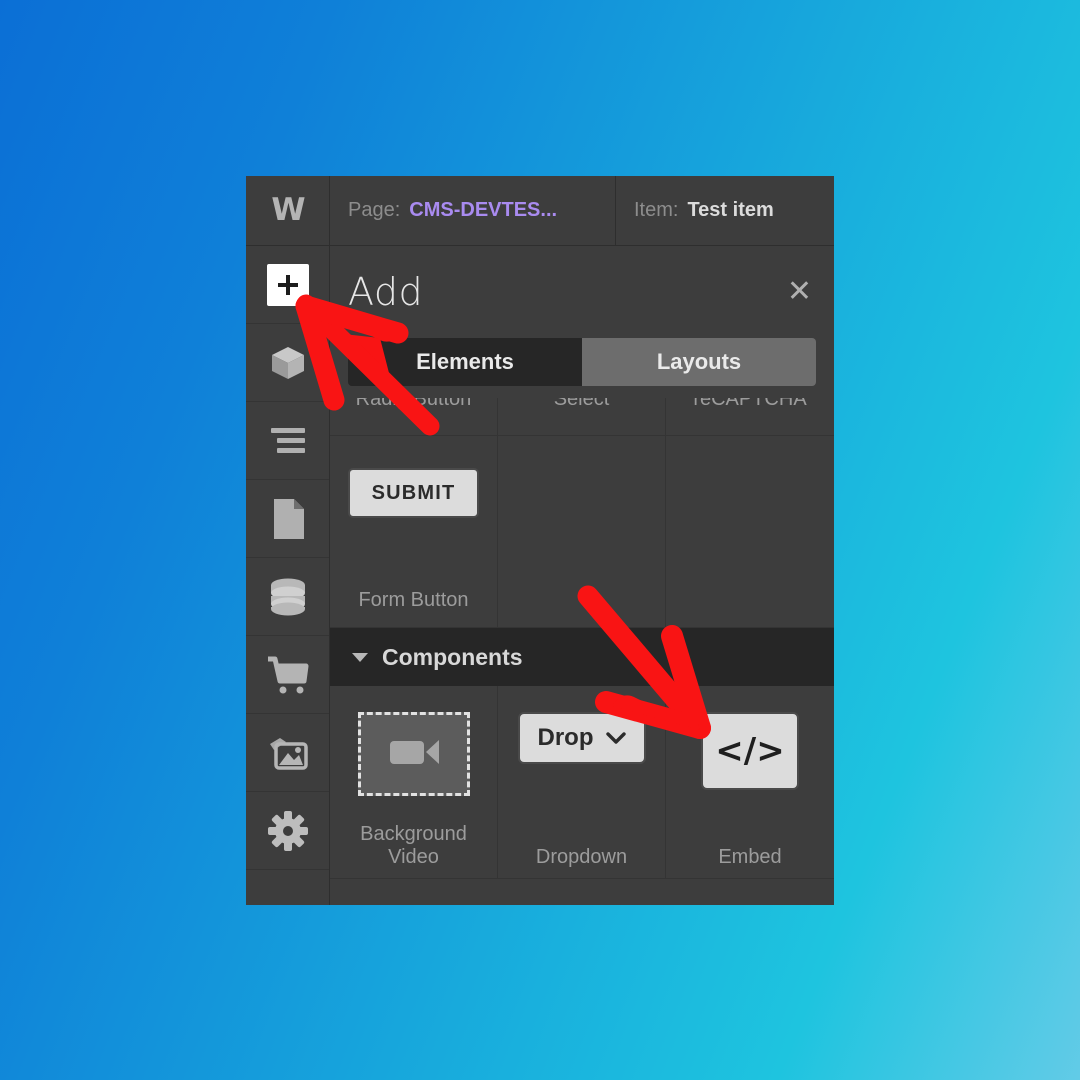 The image size is (1080, 1080). Describe the element at coordinates (465, 362) in the screenshot. I see `tab-elements: Elements` at that location.